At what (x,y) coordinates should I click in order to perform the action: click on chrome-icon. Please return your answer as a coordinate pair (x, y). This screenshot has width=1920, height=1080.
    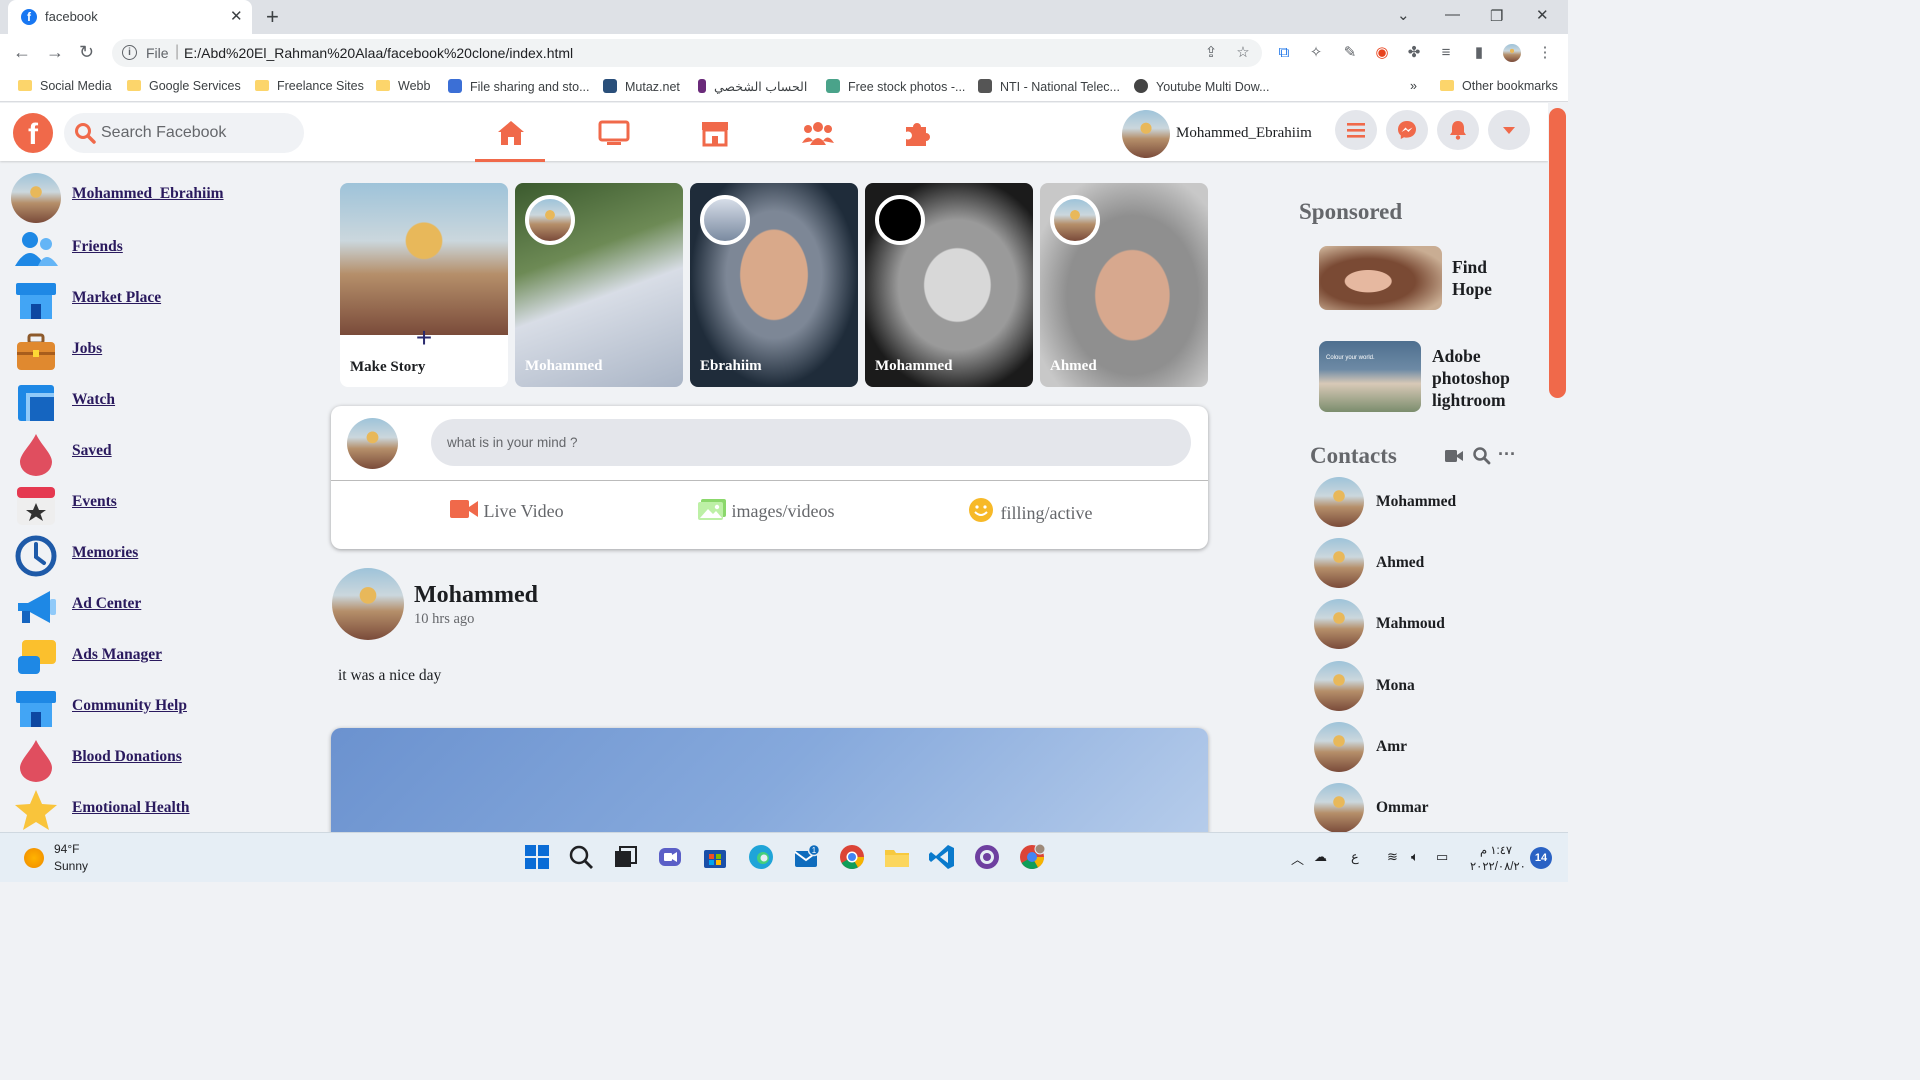
    Looking at the image, I should click on (852, 857).